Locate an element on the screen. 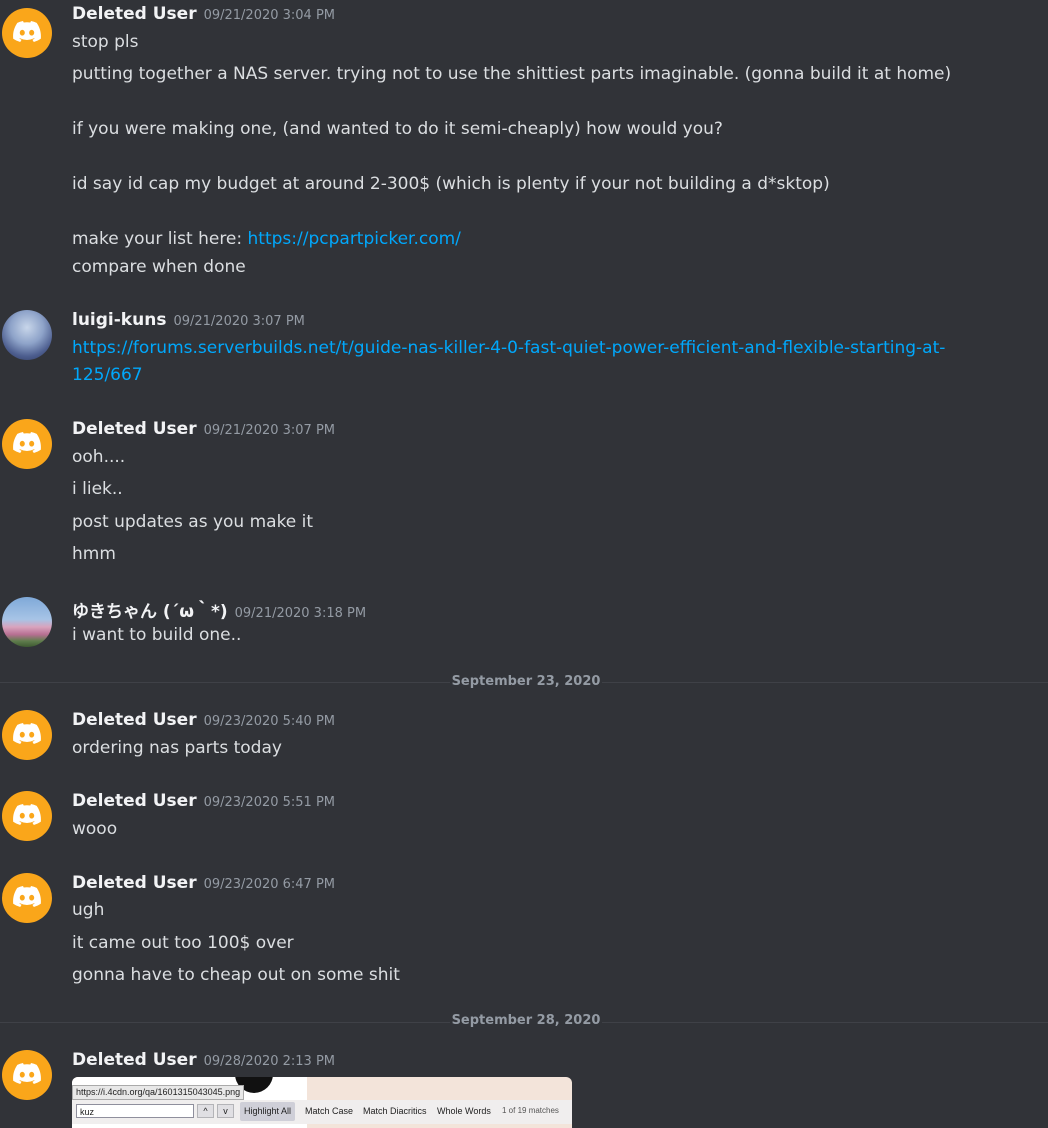  message-header: Deleted User 09/21/2020 3:07 PM is located at coordinates (203, 429).